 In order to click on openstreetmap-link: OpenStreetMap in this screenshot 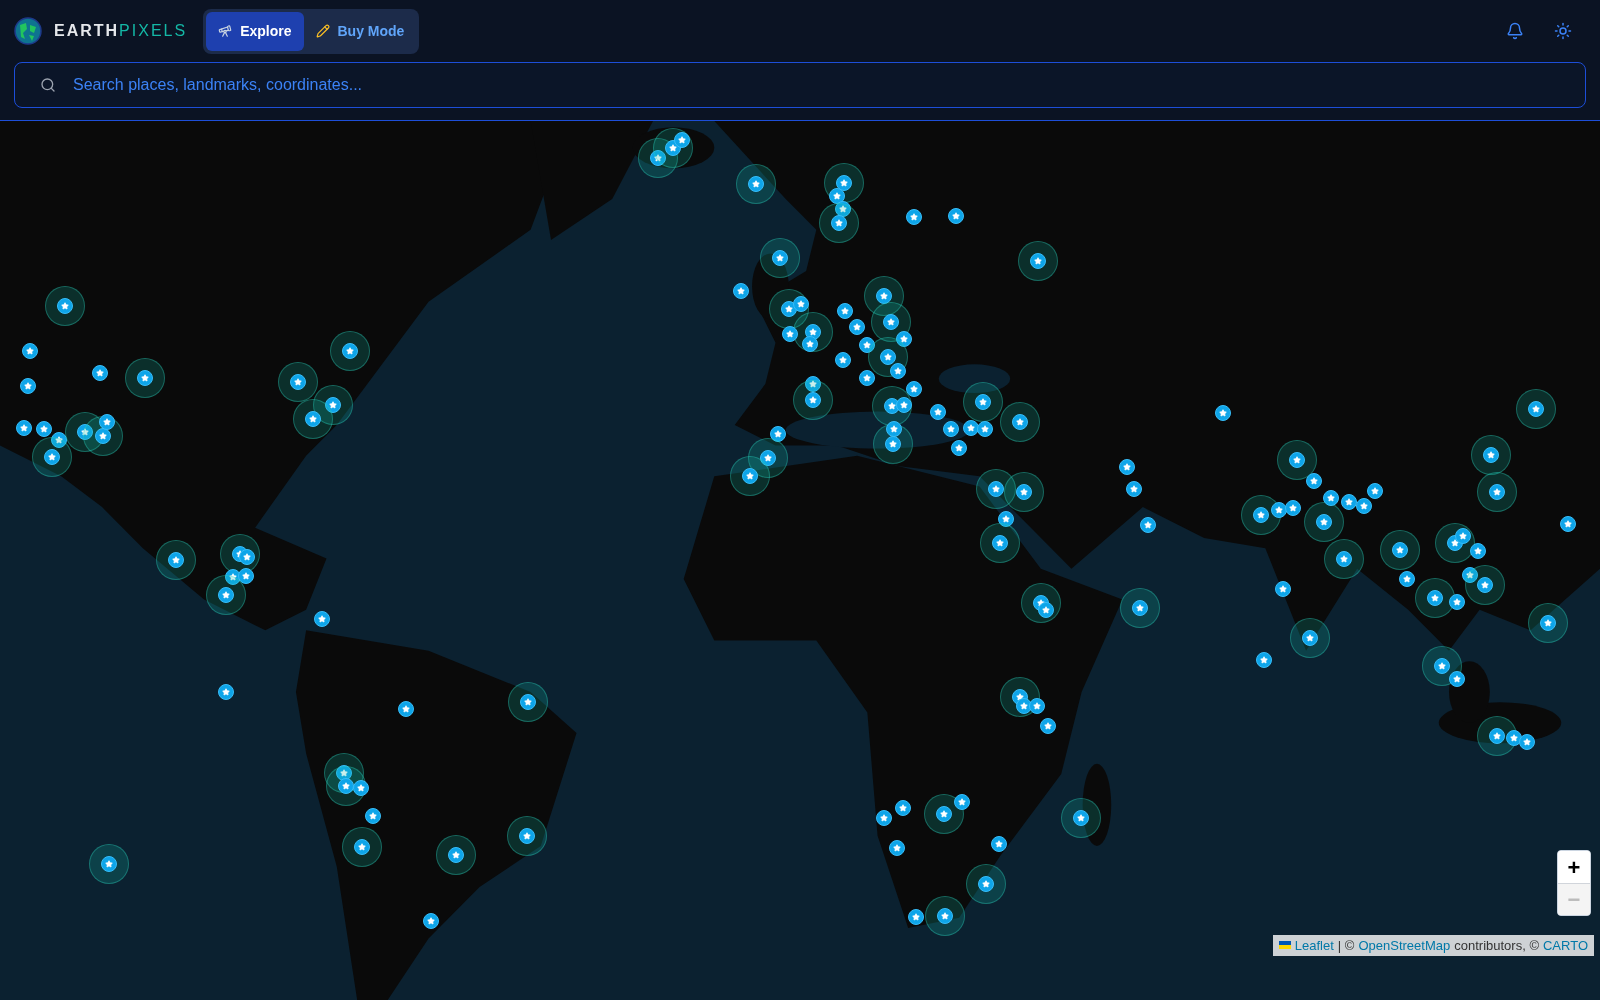, I will do `click(1404, 945)`.